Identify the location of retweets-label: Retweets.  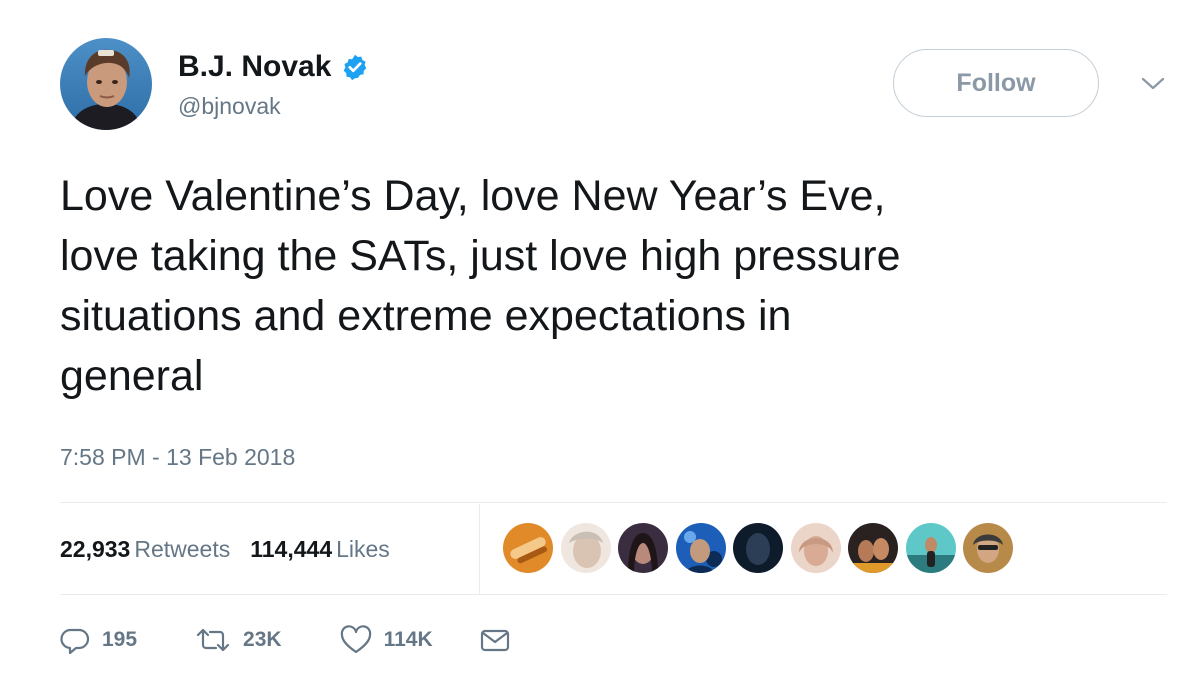
(182, 548).